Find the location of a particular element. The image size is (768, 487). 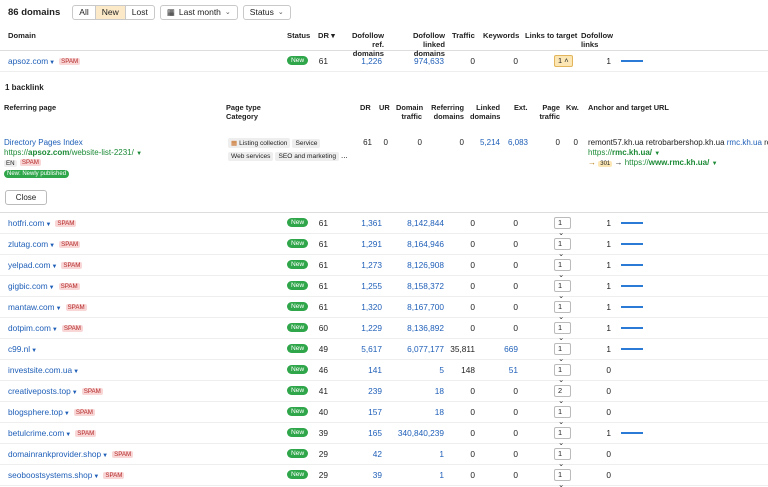

ref-domains-value: 1,229 is located at coordinates (363, 328).